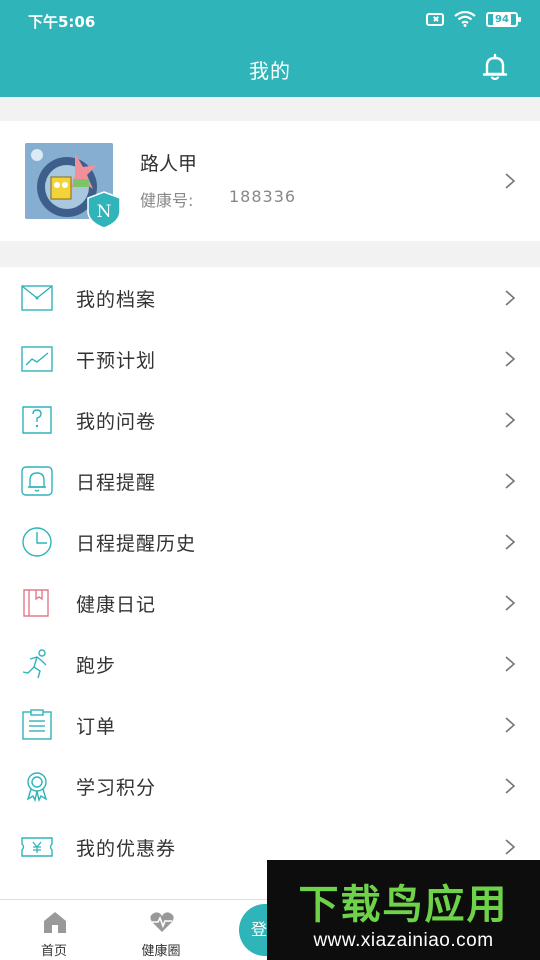 Image resolution: width=540 pixels, height=960 pixels. I want to click on bell-icon, so click(495, 67).